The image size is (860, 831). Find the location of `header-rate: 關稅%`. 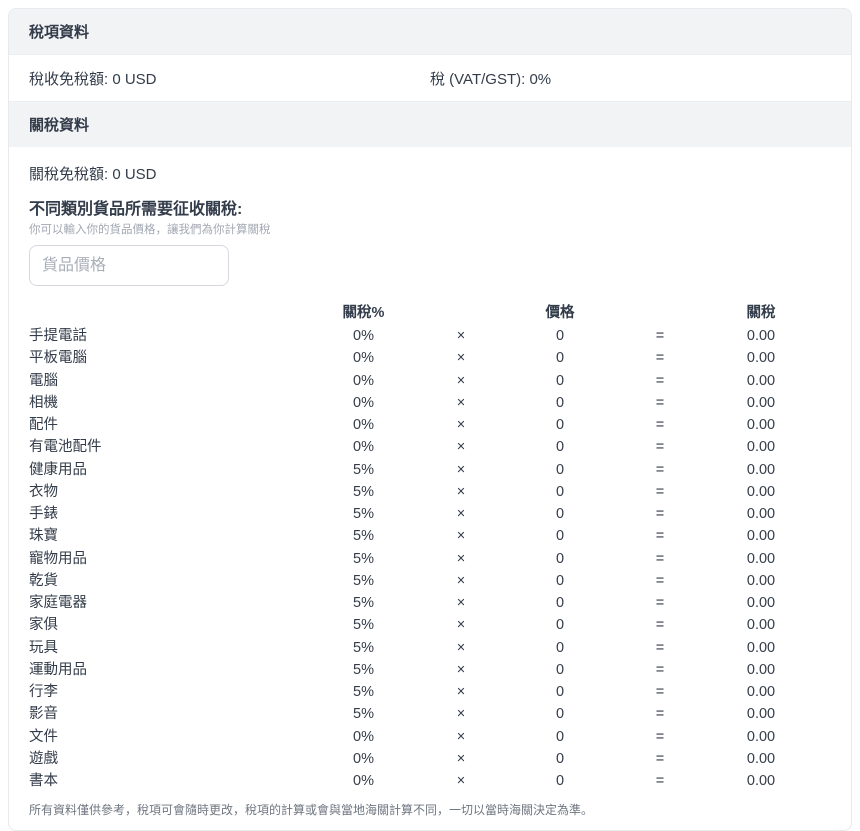

header-rate: 關稅% is located at coordinates (363, 313).